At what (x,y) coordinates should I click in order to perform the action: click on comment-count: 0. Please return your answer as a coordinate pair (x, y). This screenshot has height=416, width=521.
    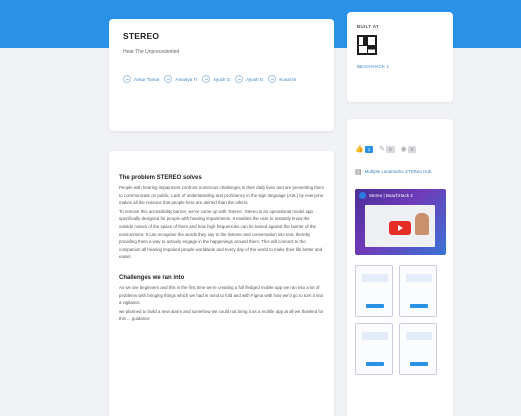
    Looking at the image, I should click on (390, 149).